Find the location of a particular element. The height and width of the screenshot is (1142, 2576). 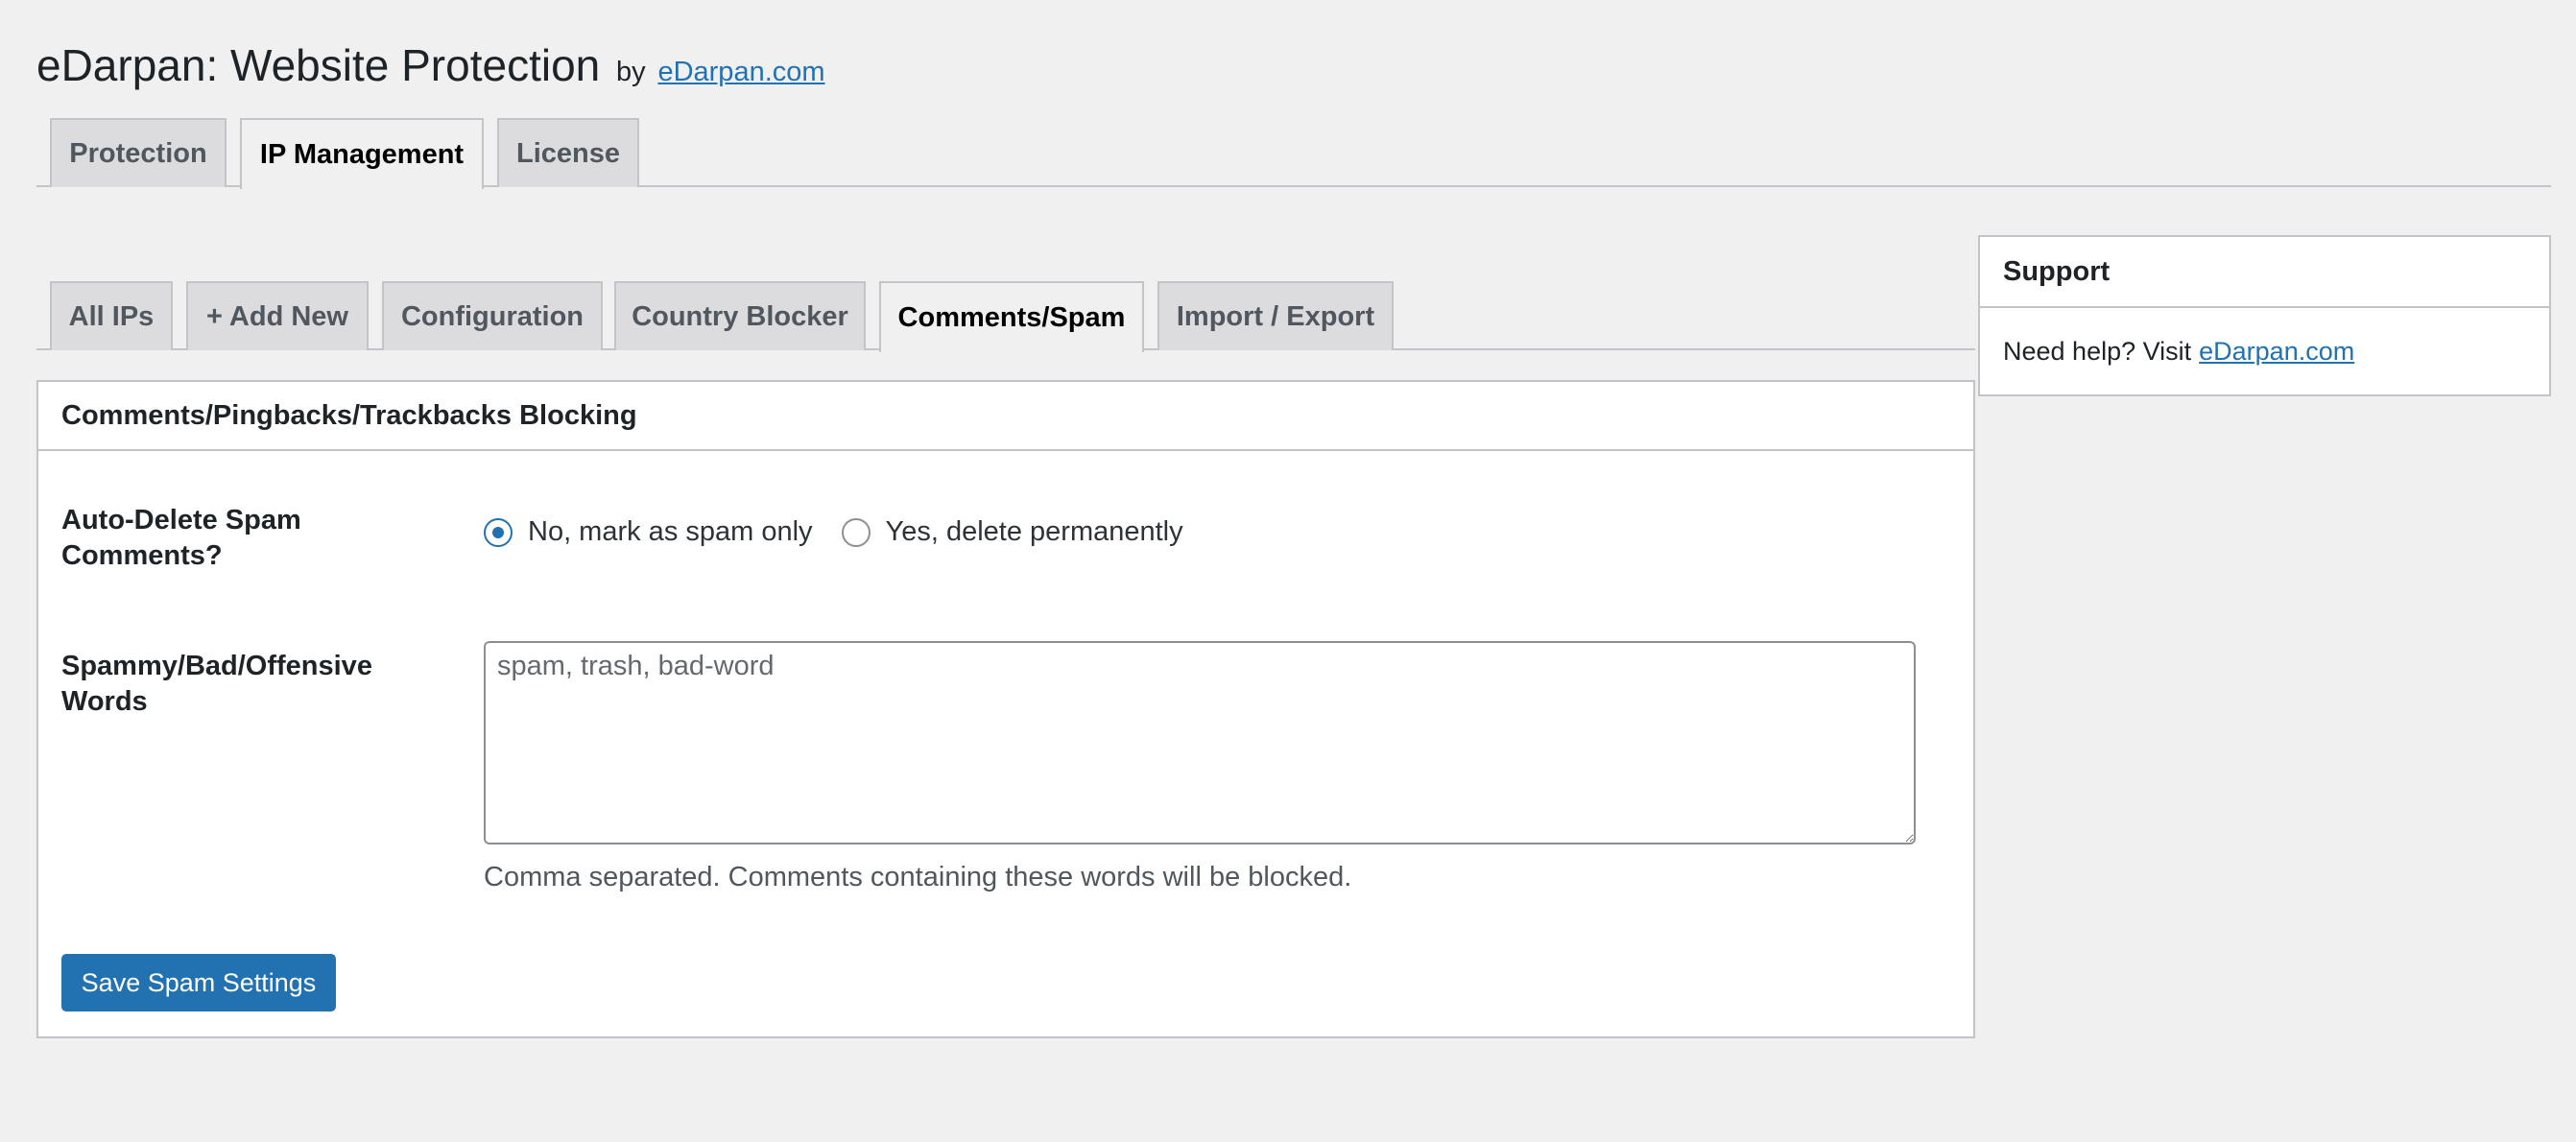

by-label: by is located at coordinates (631, 72).